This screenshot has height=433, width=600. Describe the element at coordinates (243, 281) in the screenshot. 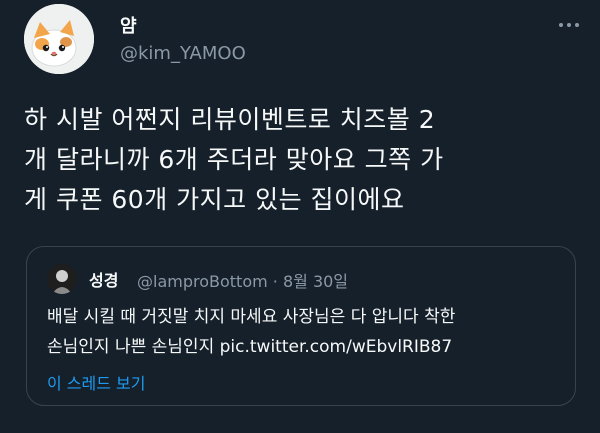

I see `quoted-handle-date: @lamproBottom · 8월 30일` at that location.